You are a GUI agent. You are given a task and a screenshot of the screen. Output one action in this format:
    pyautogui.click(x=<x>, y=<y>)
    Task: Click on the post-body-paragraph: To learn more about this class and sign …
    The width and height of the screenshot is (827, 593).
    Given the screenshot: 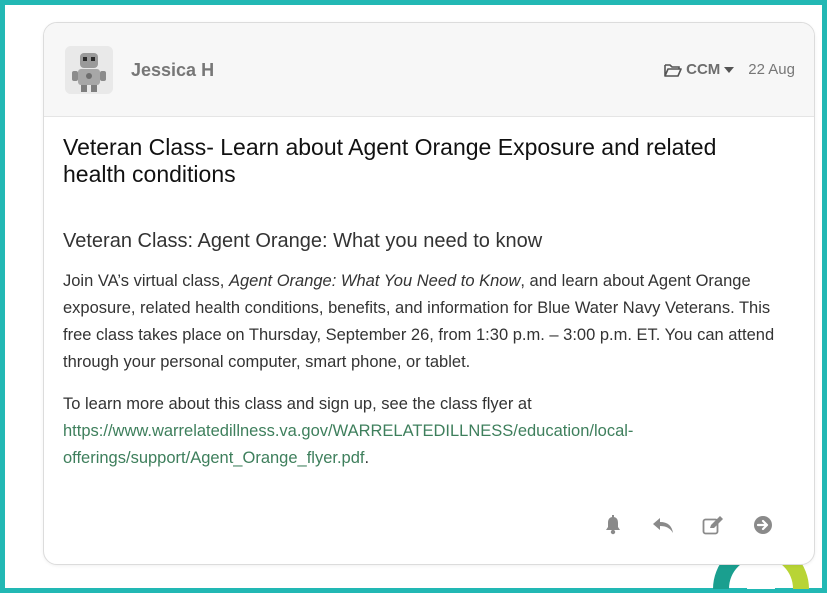 What is the action you would take?
    pyautogui.click(x=433, y=431)
    